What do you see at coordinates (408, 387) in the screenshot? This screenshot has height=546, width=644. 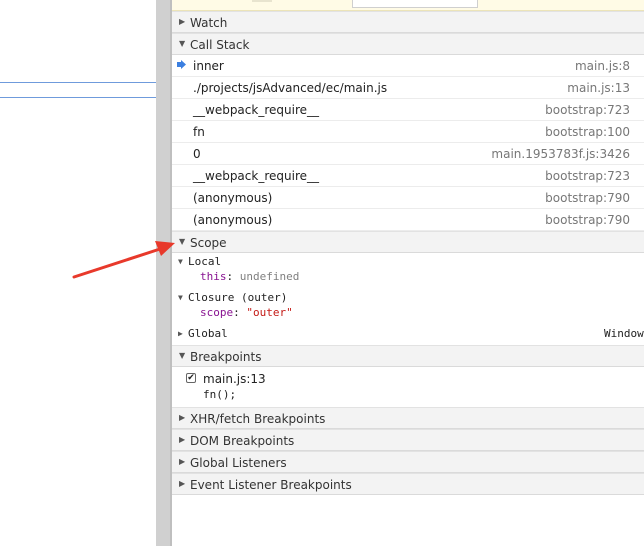 I see `breakpoint-item: ✔ main.js:13 fn();` at bounding box center [408, 387].